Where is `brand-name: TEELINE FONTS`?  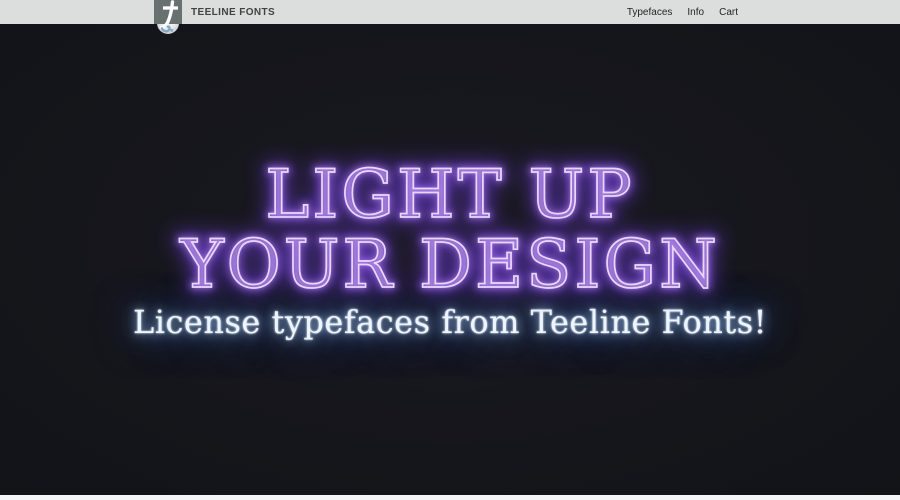
brand-name: TEELINE FONTS is located at coordinates (233, 12).